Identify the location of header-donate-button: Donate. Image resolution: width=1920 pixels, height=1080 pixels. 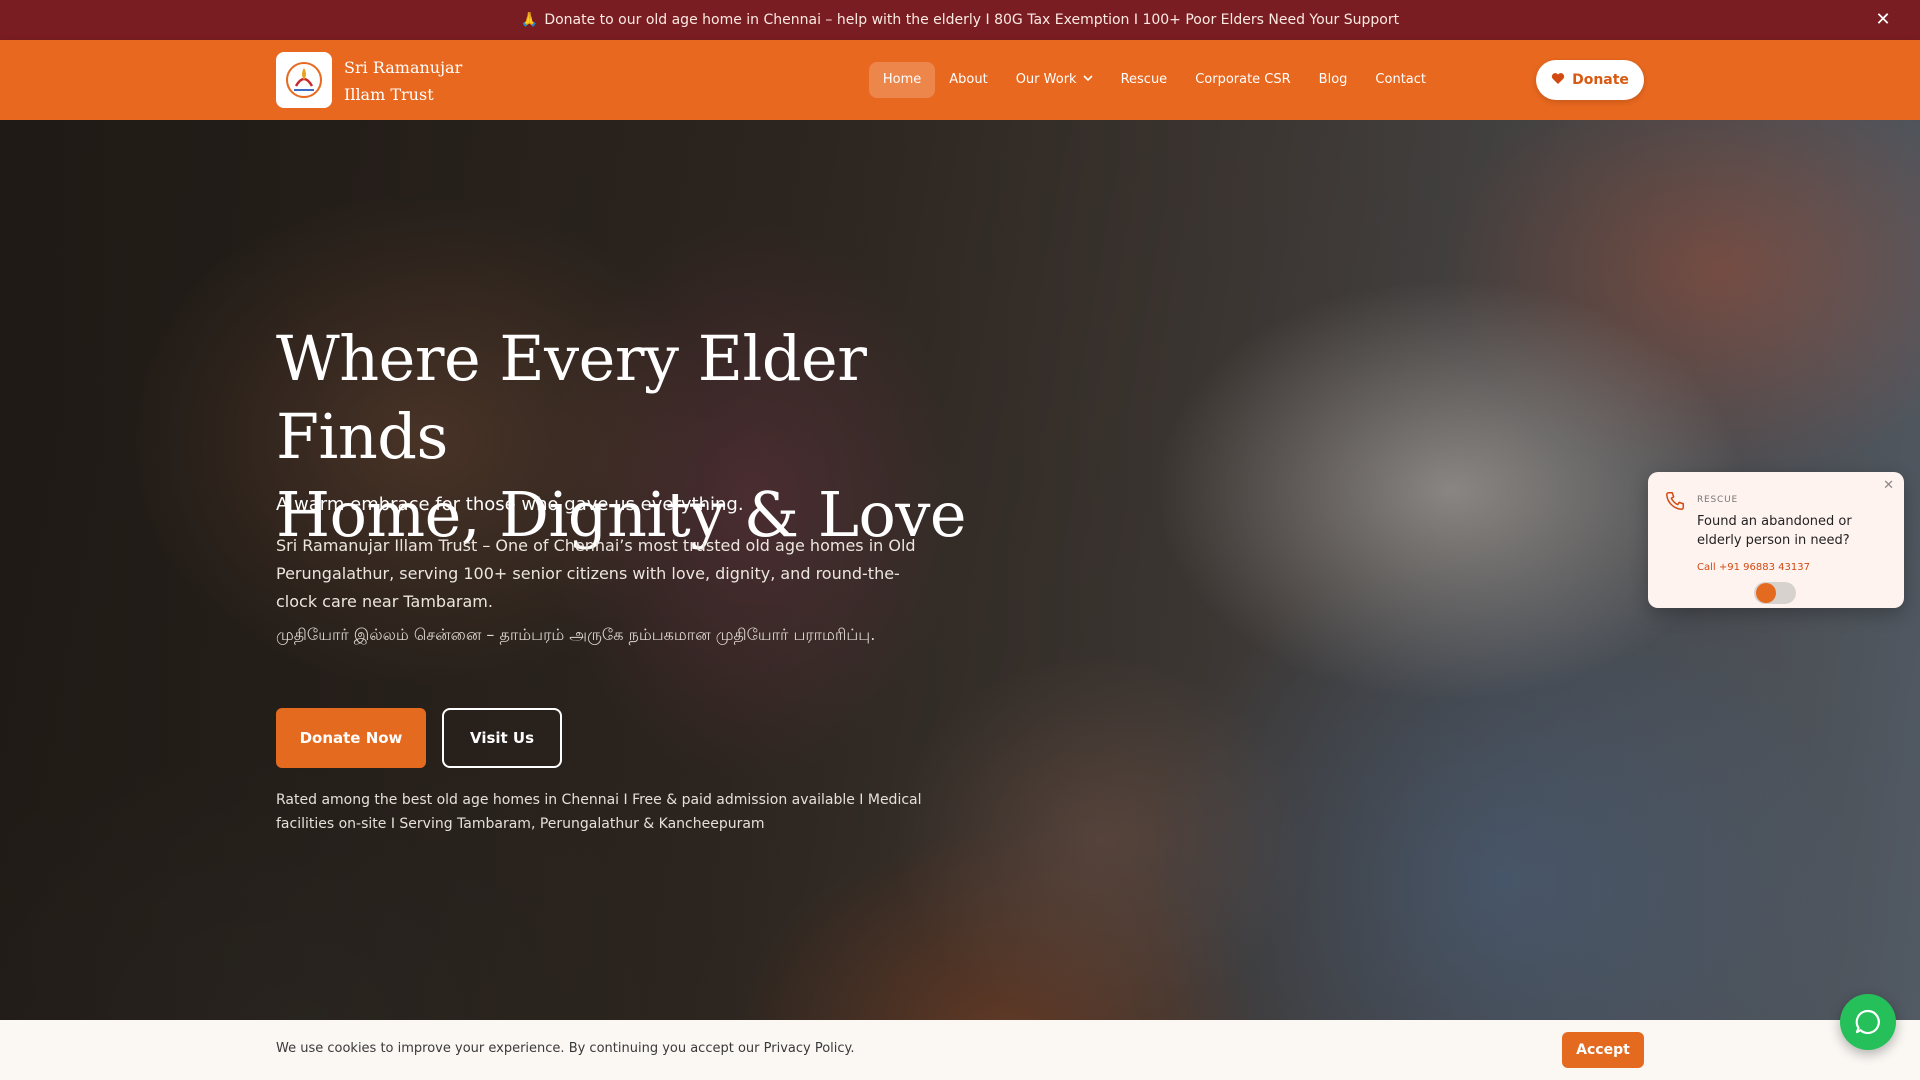
(1590, 80).